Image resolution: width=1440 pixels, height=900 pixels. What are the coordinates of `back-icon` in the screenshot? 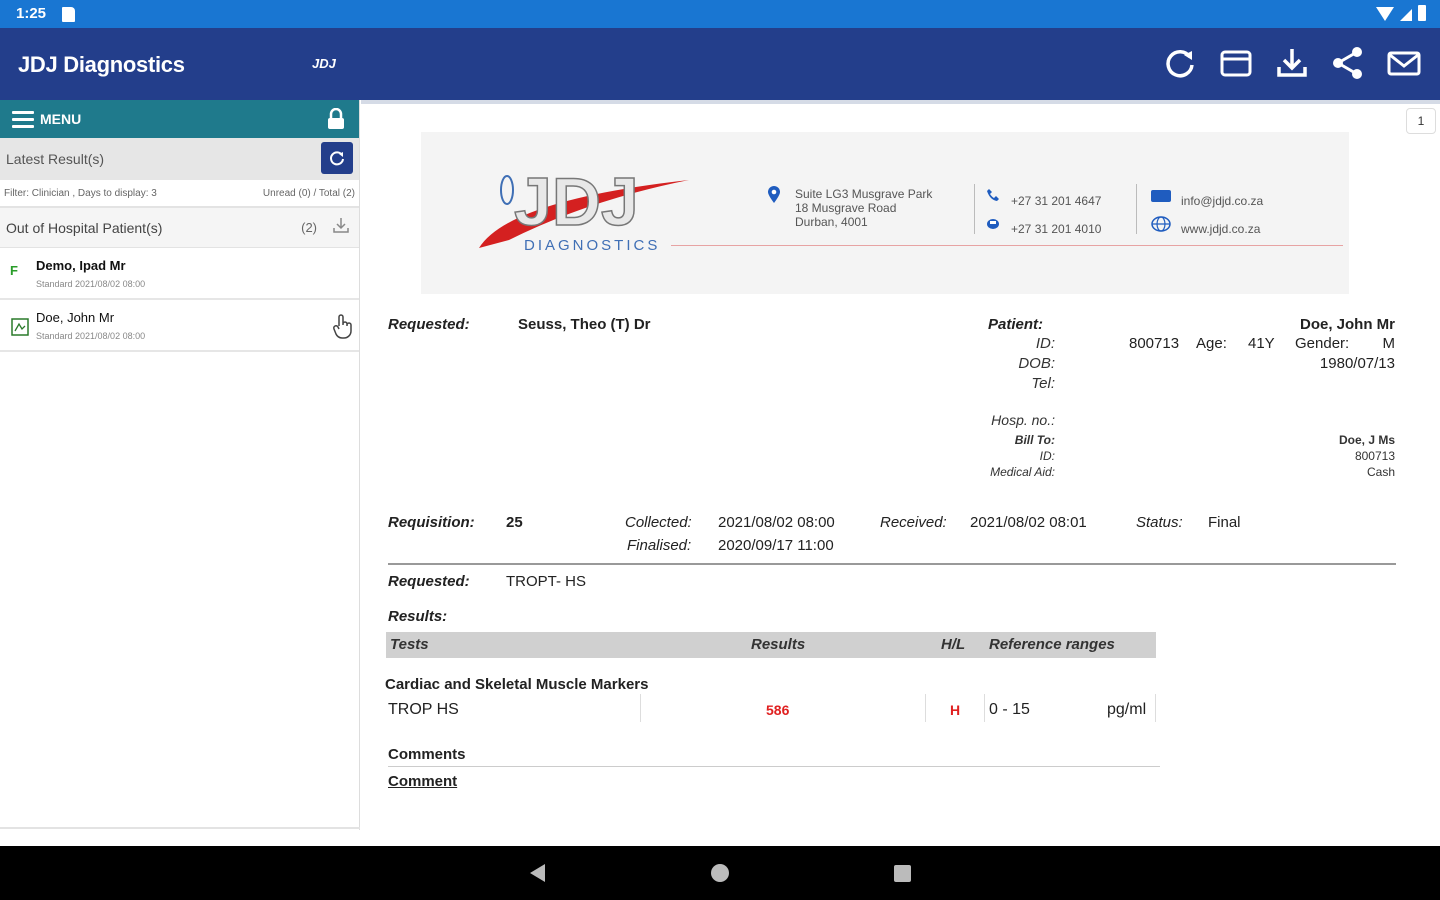 It's located at (537, 873).